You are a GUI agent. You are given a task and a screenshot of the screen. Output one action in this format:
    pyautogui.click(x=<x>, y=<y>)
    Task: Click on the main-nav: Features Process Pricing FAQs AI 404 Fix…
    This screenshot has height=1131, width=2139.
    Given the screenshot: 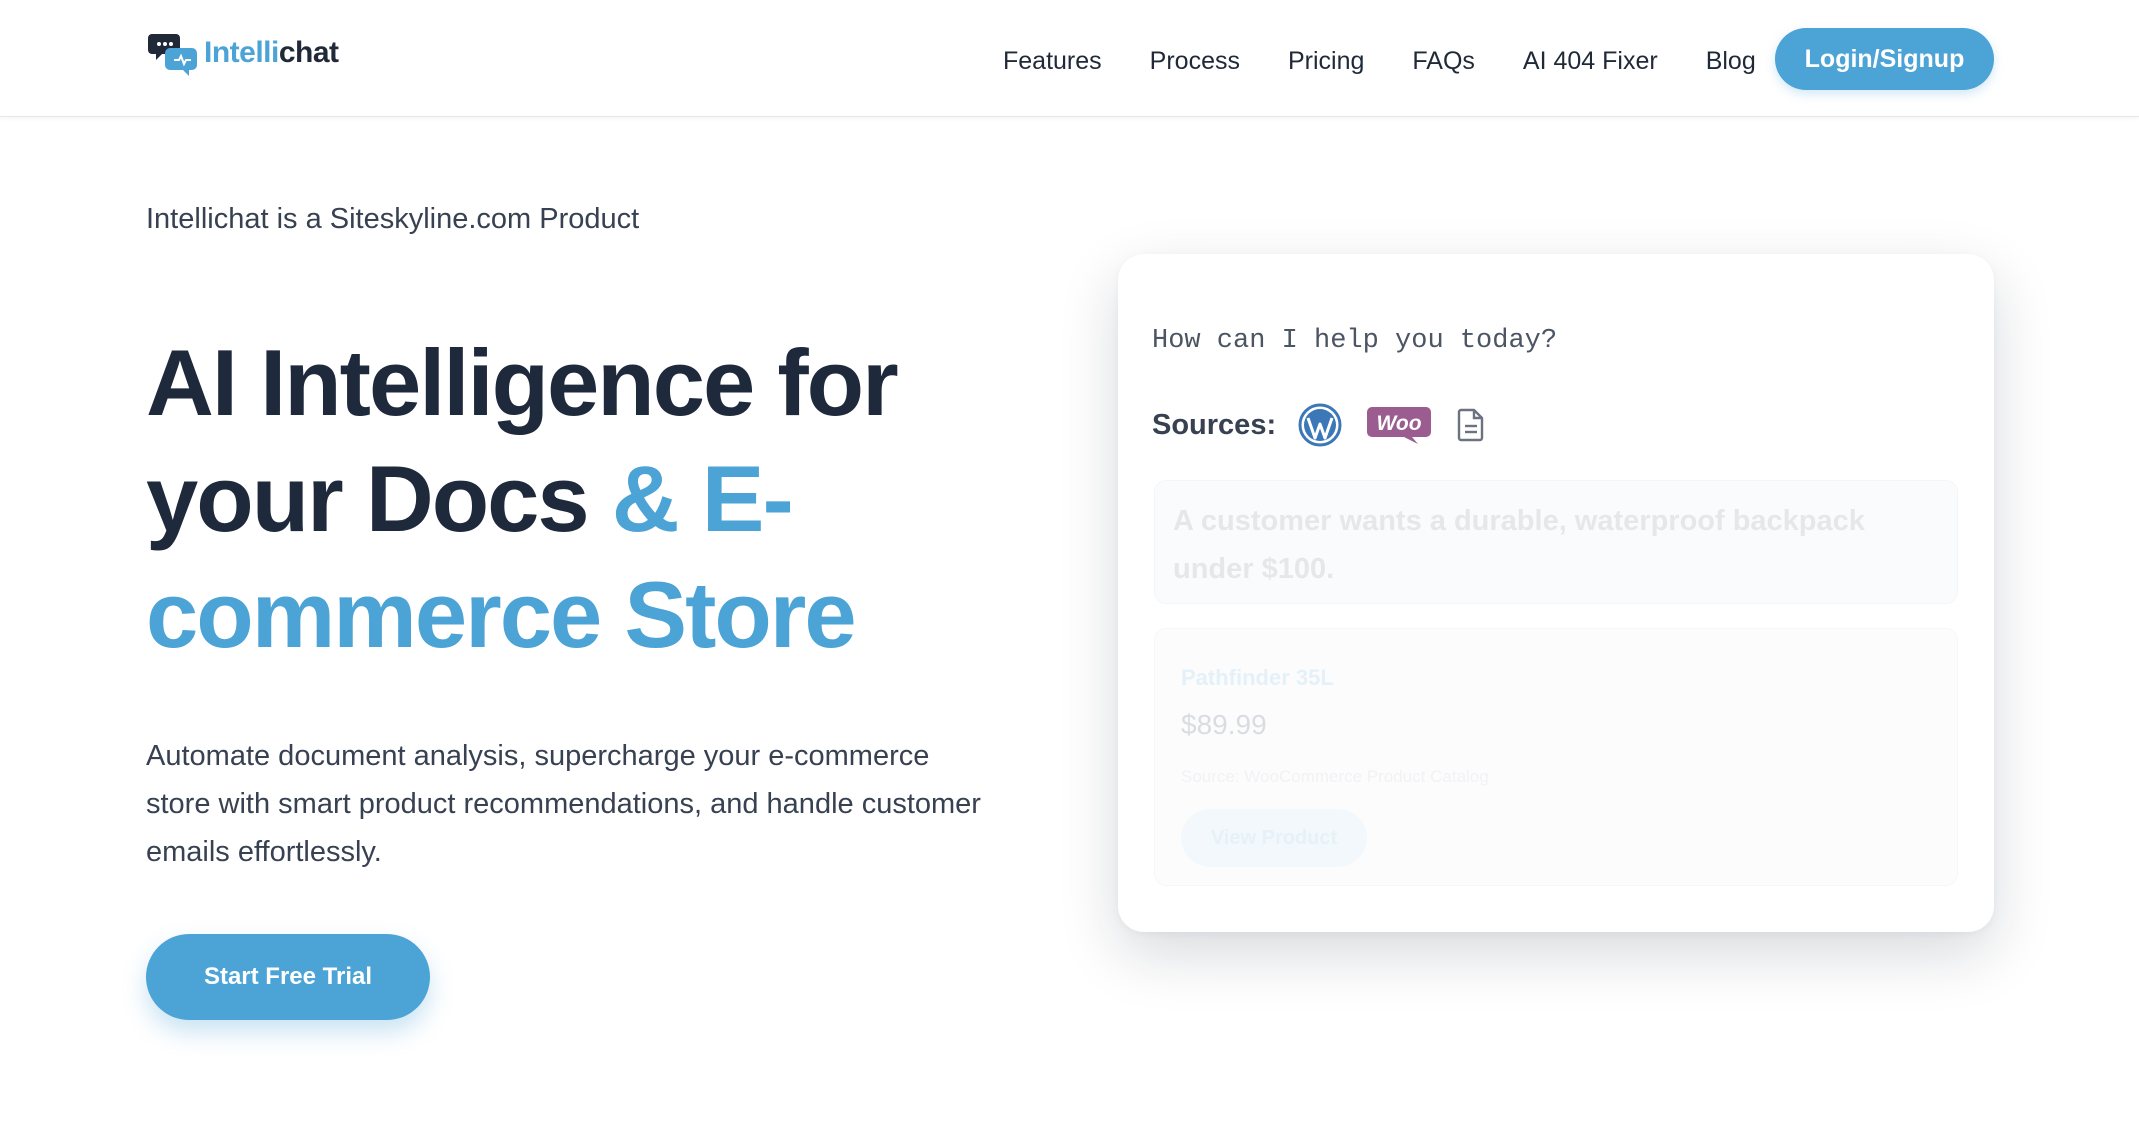 What is the action you would take?
    pyautogui.click(x=1379, y=61)
    